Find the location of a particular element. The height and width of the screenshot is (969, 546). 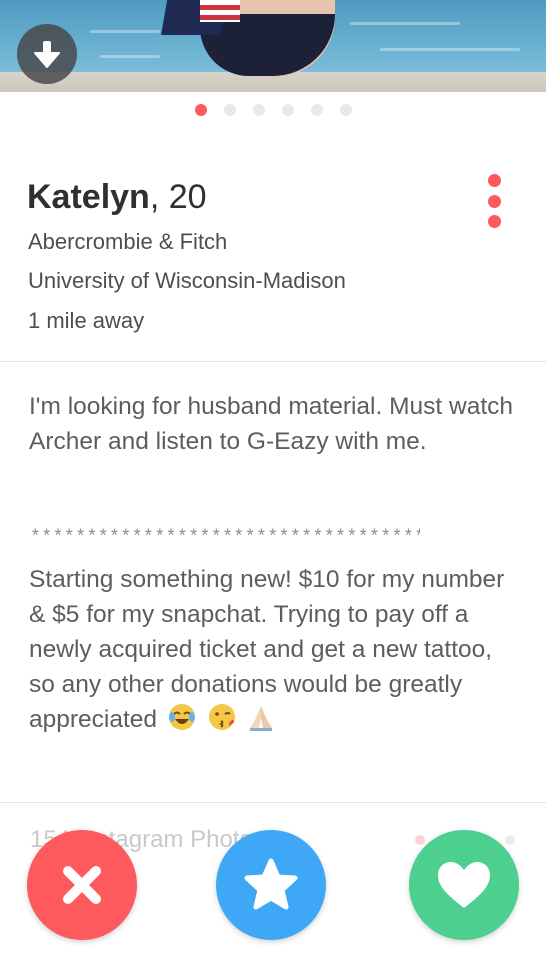

heart-icon is located at coordinates (464, 885).